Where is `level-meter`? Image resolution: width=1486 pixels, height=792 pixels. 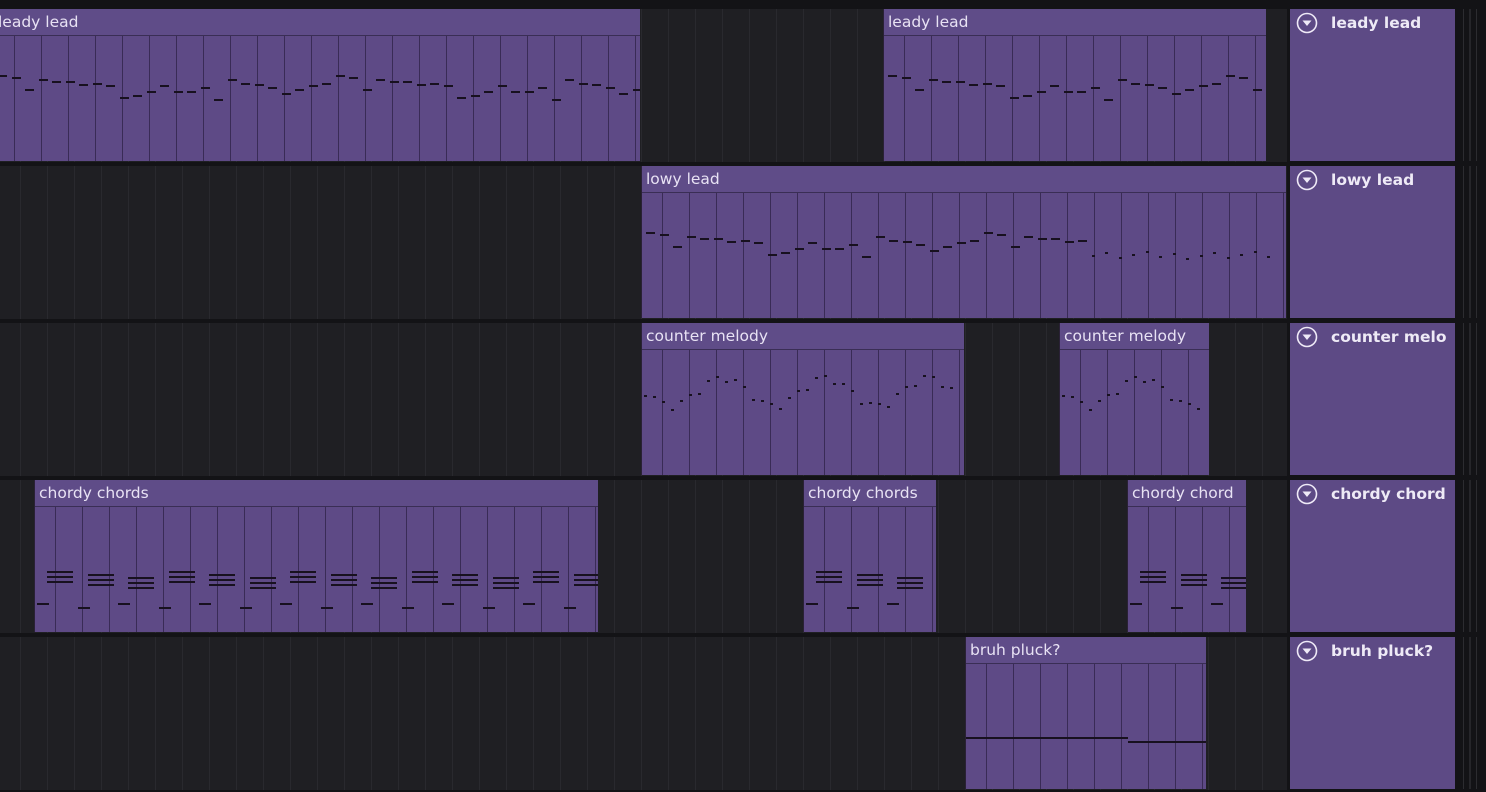 level-meter is located at coordinates (1470, 713).